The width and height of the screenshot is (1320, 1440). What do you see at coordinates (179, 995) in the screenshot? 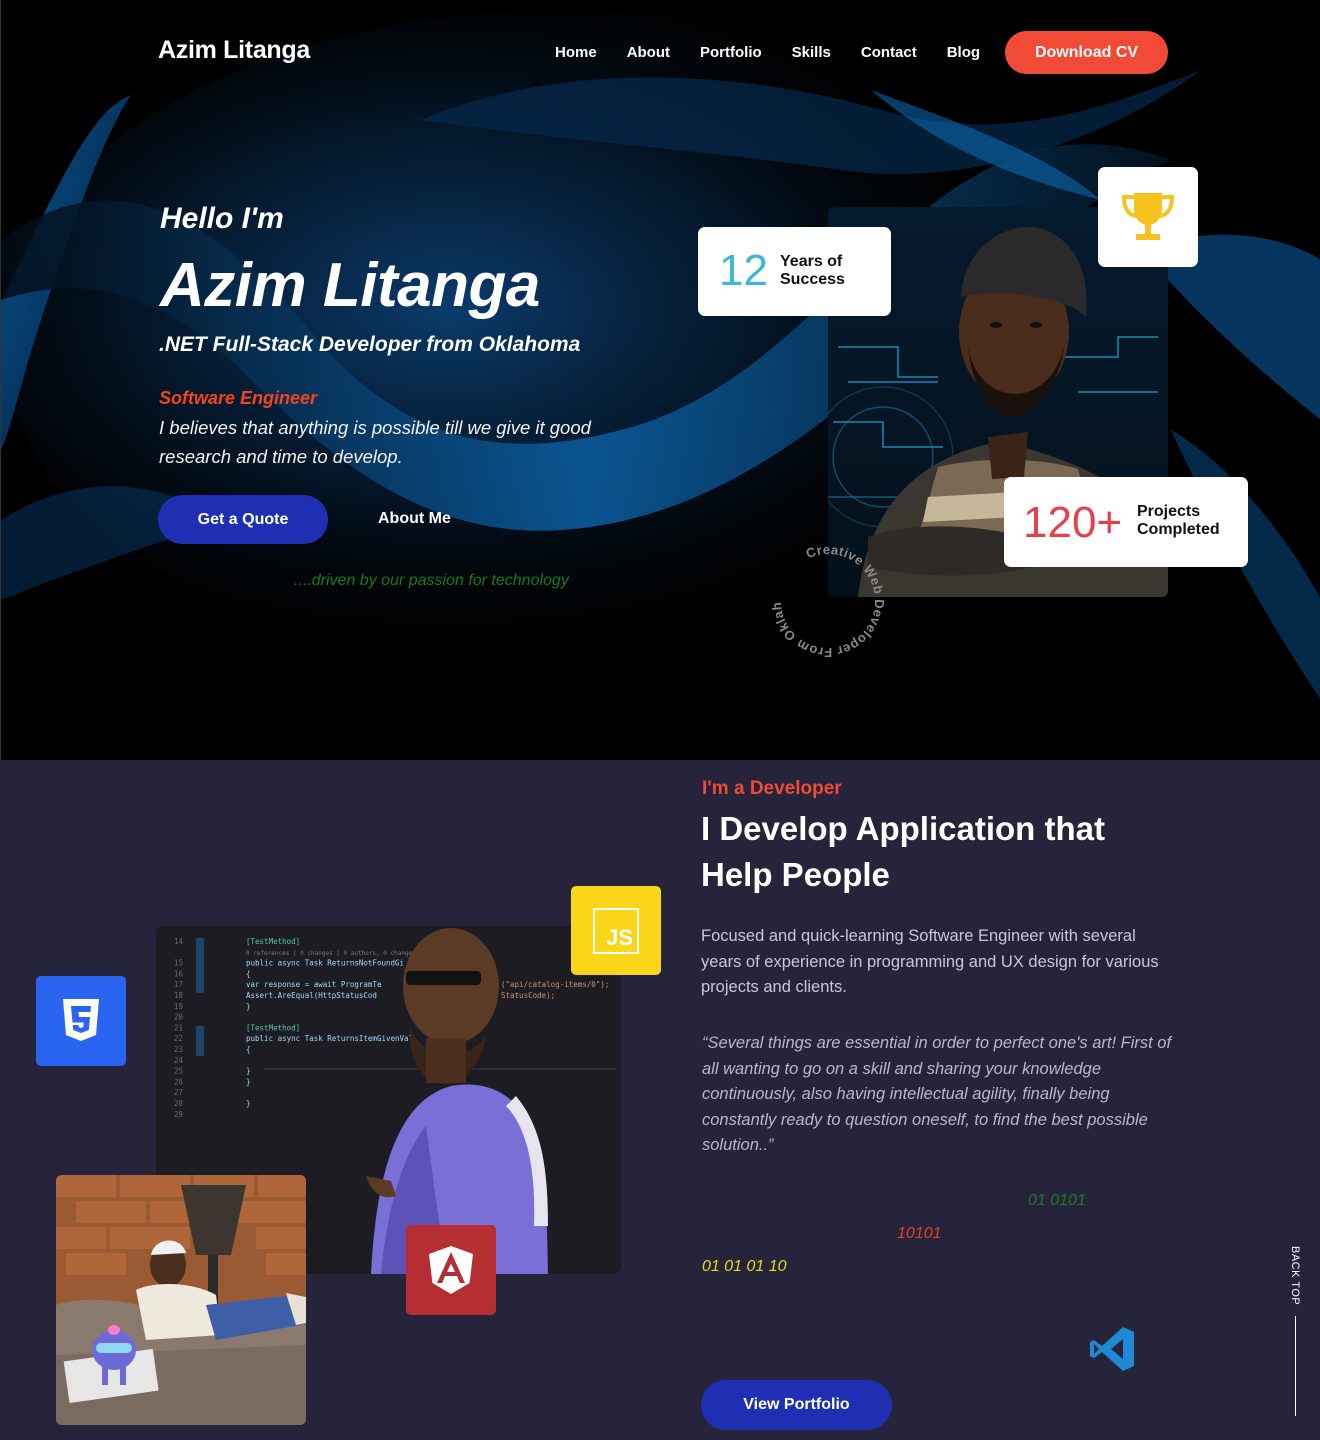
I see `code-line-number: 18` at bounding box center [179, 995].